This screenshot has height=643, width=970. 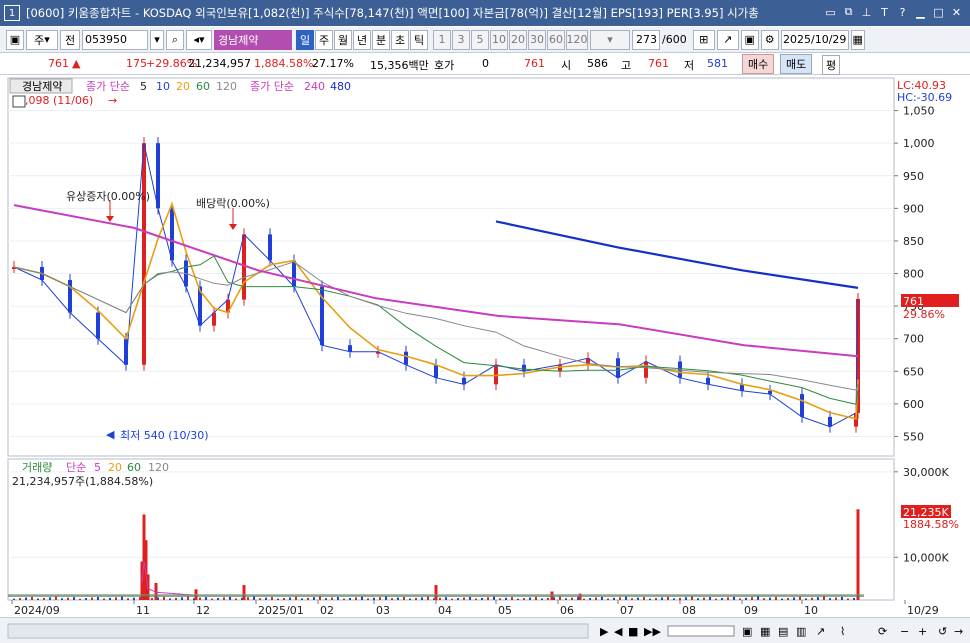 I want to click on font-icon: T, so click(x=884, y=12).